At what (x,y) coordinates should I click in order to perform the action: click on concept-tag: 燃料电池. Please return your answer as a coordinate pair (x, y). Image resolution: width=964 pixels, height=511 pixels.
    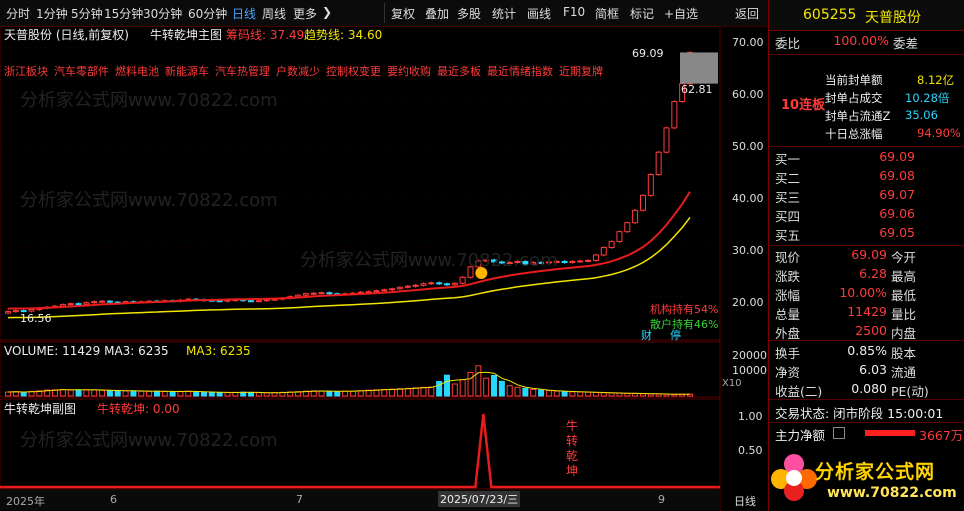
    Looking at the image, I should click on (137, 71).